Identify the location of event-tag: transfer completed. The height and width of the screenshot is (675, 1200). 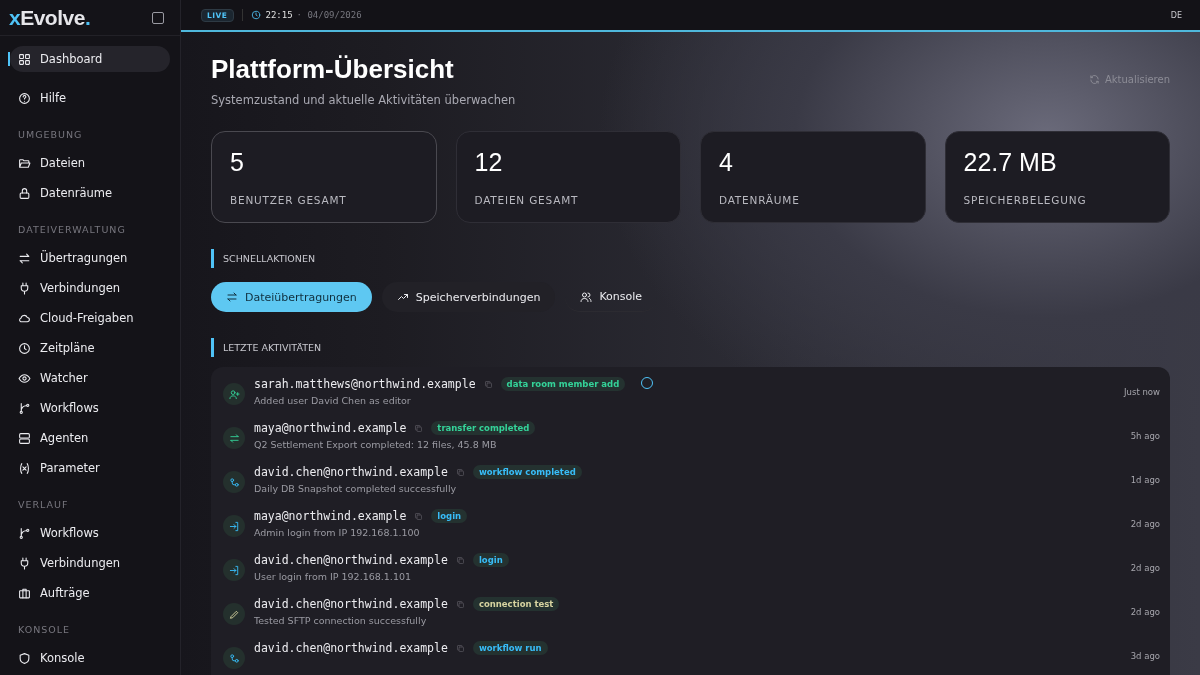
(483, 428).